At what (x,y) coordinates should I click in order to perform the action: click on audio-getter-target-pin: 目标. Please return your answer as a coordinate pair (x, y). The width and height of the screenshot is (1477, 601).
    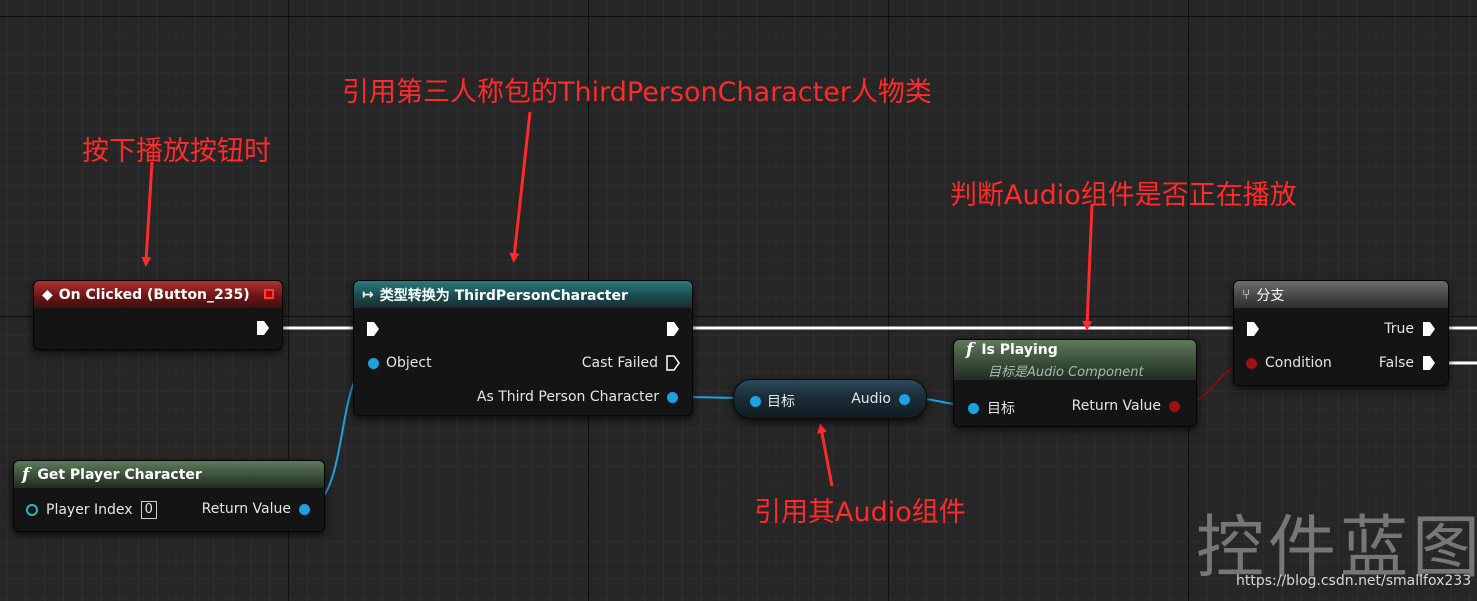
    Looking at the image, I should click on (772, 401).